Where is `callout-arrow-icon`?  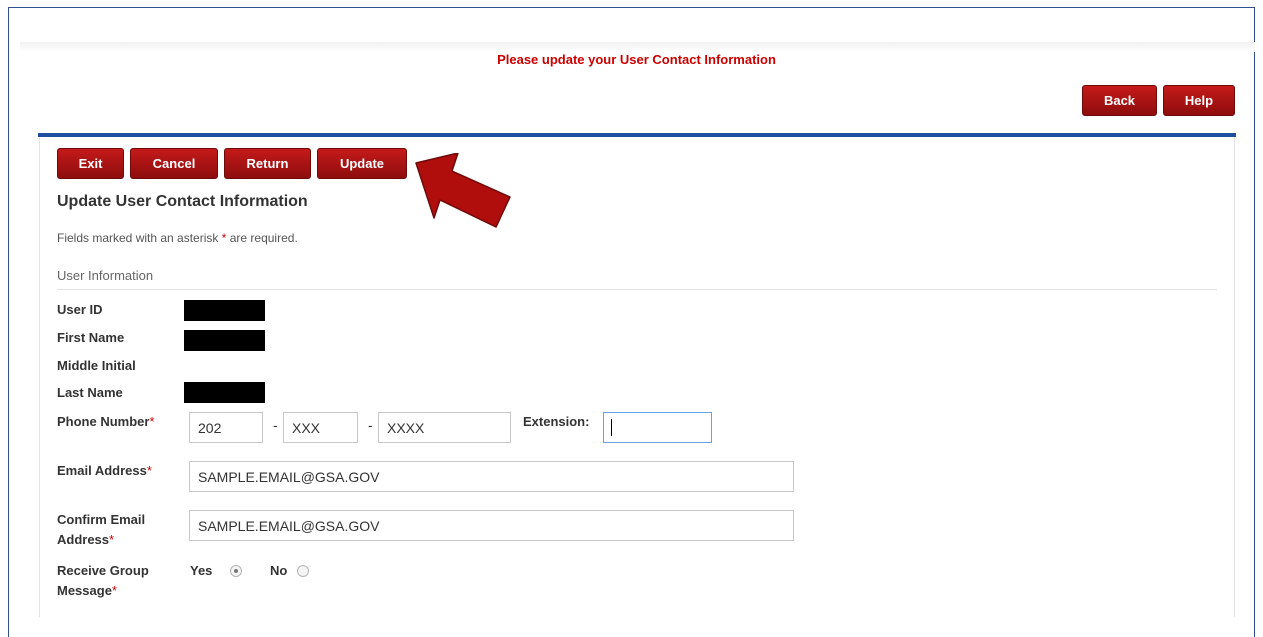
callout-arrow-icon is located at coordinates (463, 190).